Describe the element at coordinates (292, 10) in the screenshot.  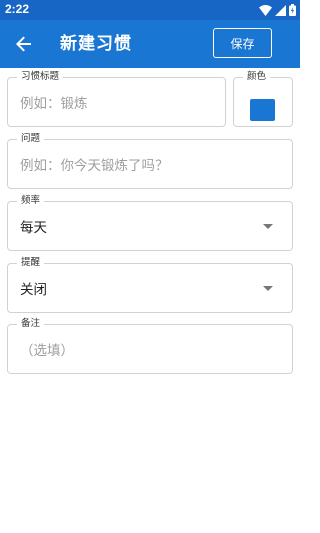
I see `battery-icon` at that location.